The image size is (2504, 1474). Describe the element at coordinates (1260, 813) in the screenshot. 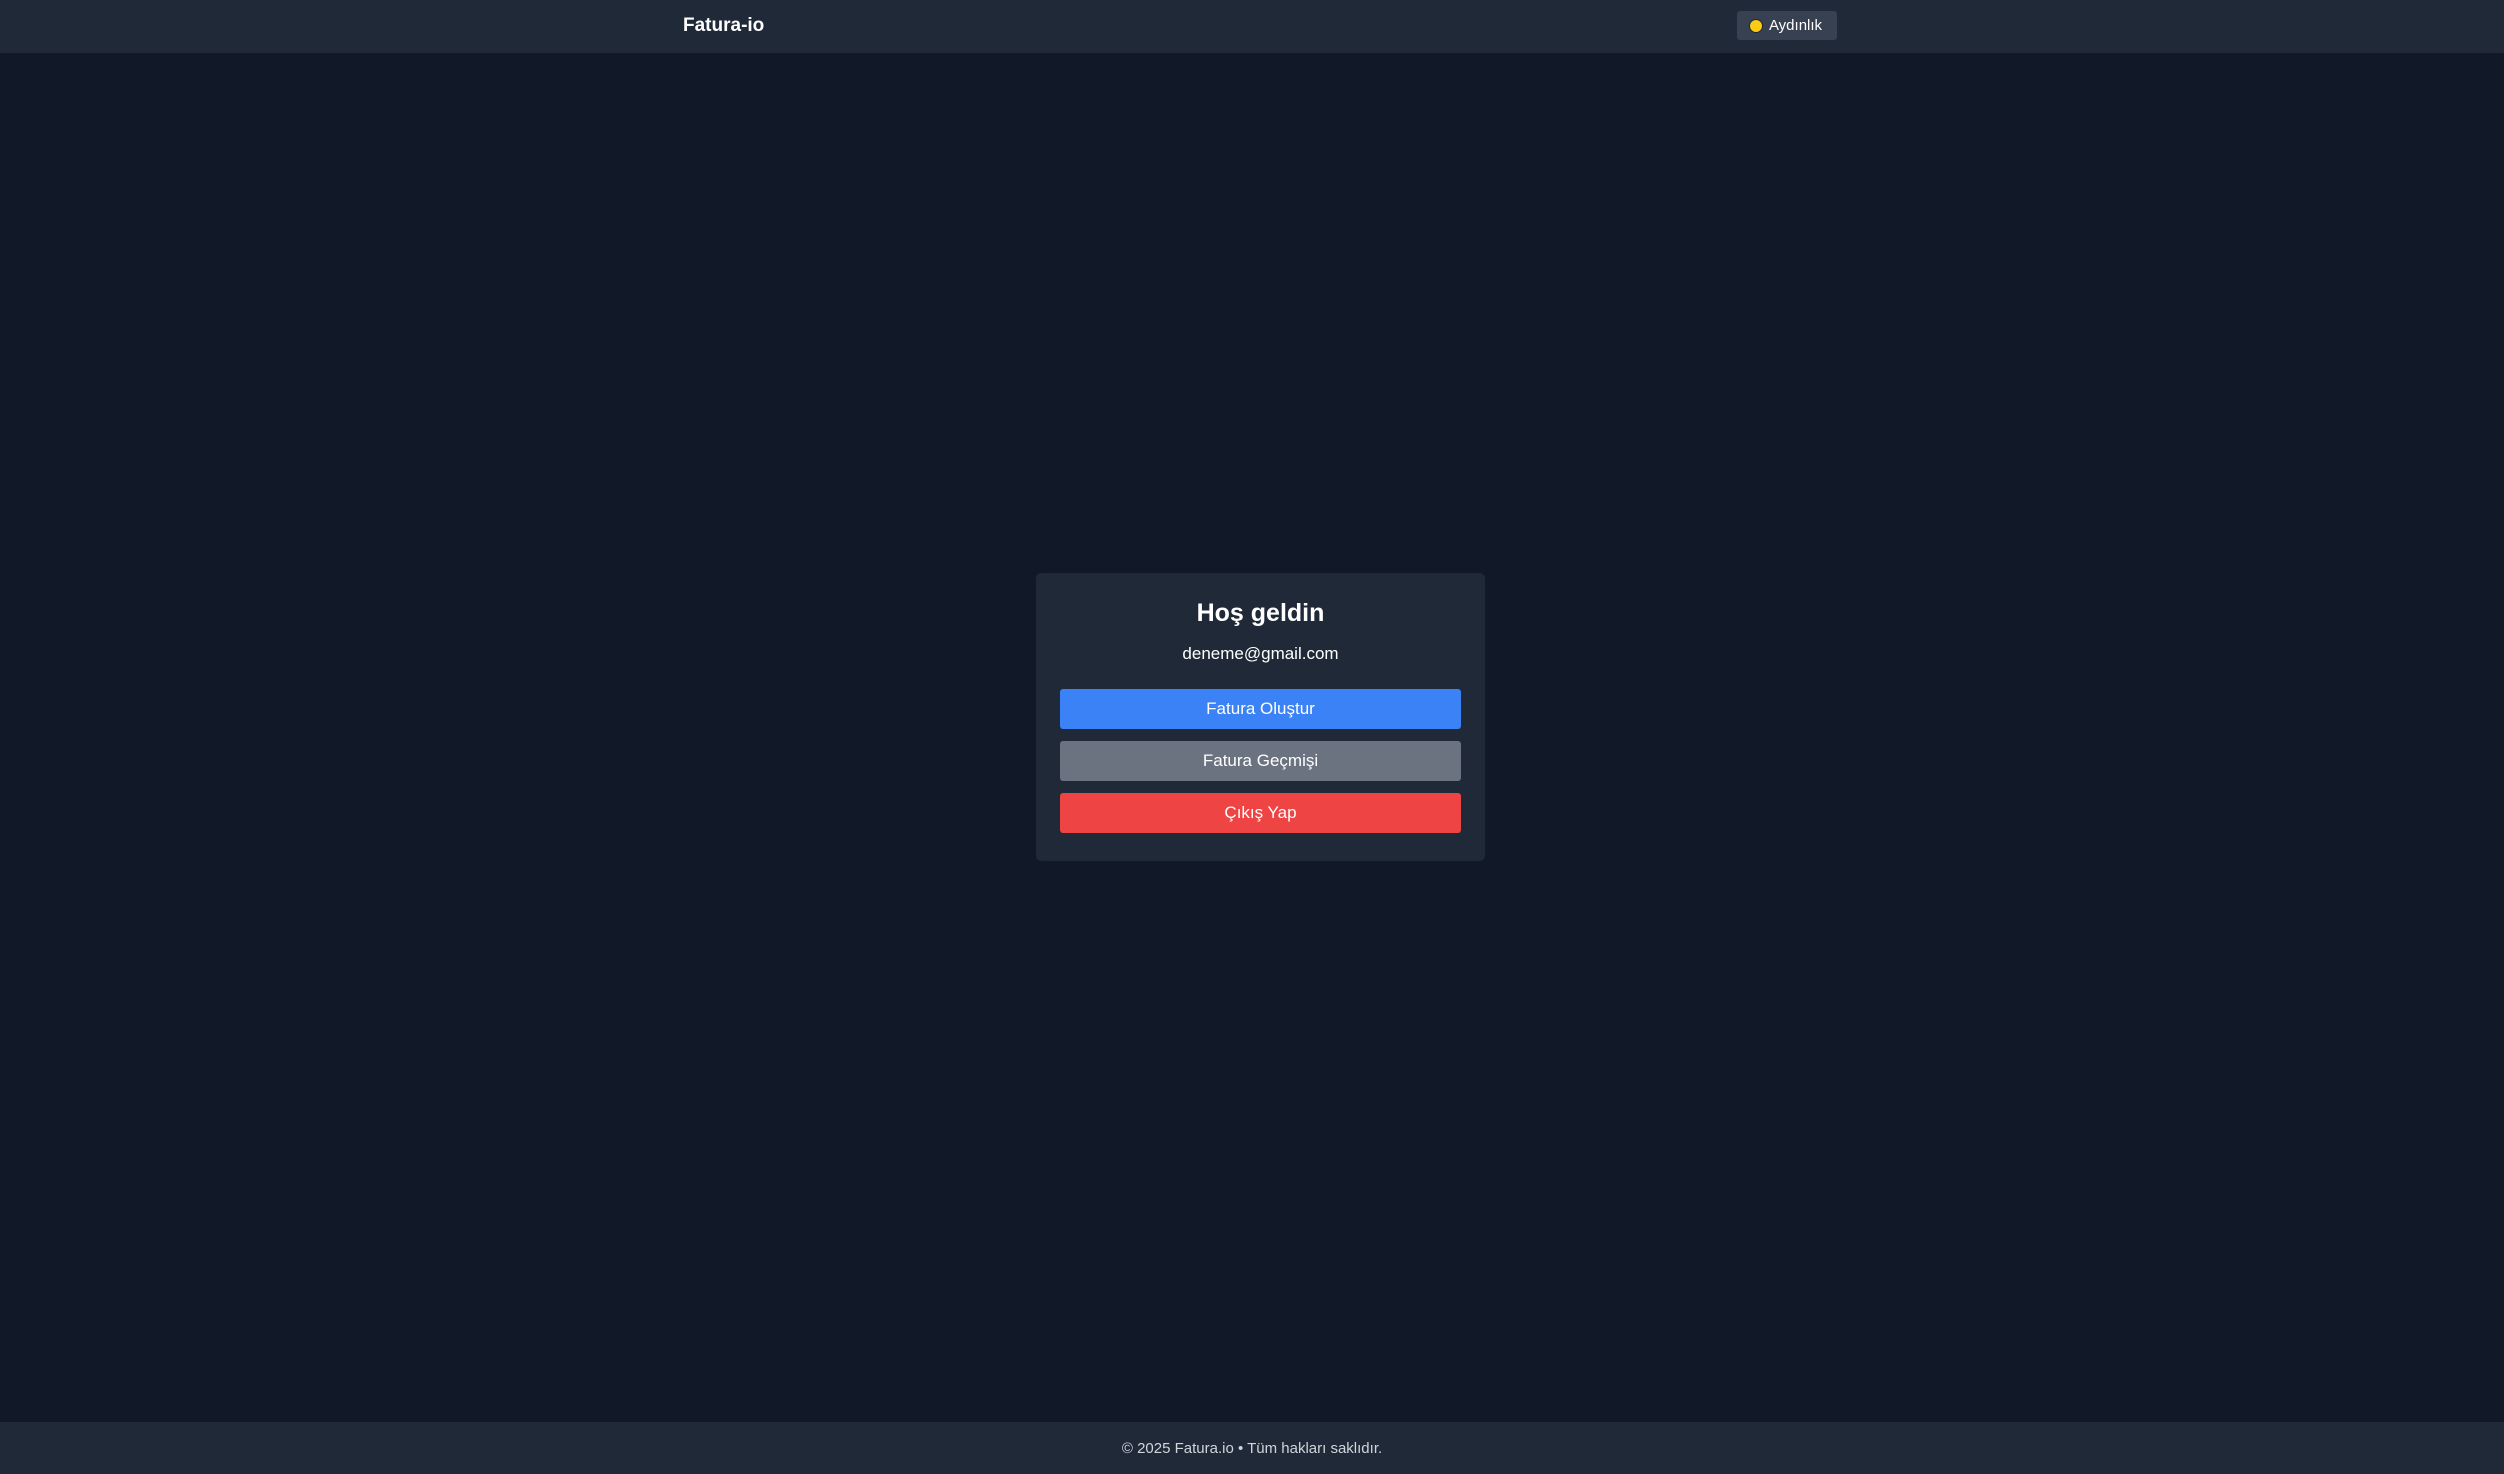

I see `logout-button: Çıkış Yap` at that location.